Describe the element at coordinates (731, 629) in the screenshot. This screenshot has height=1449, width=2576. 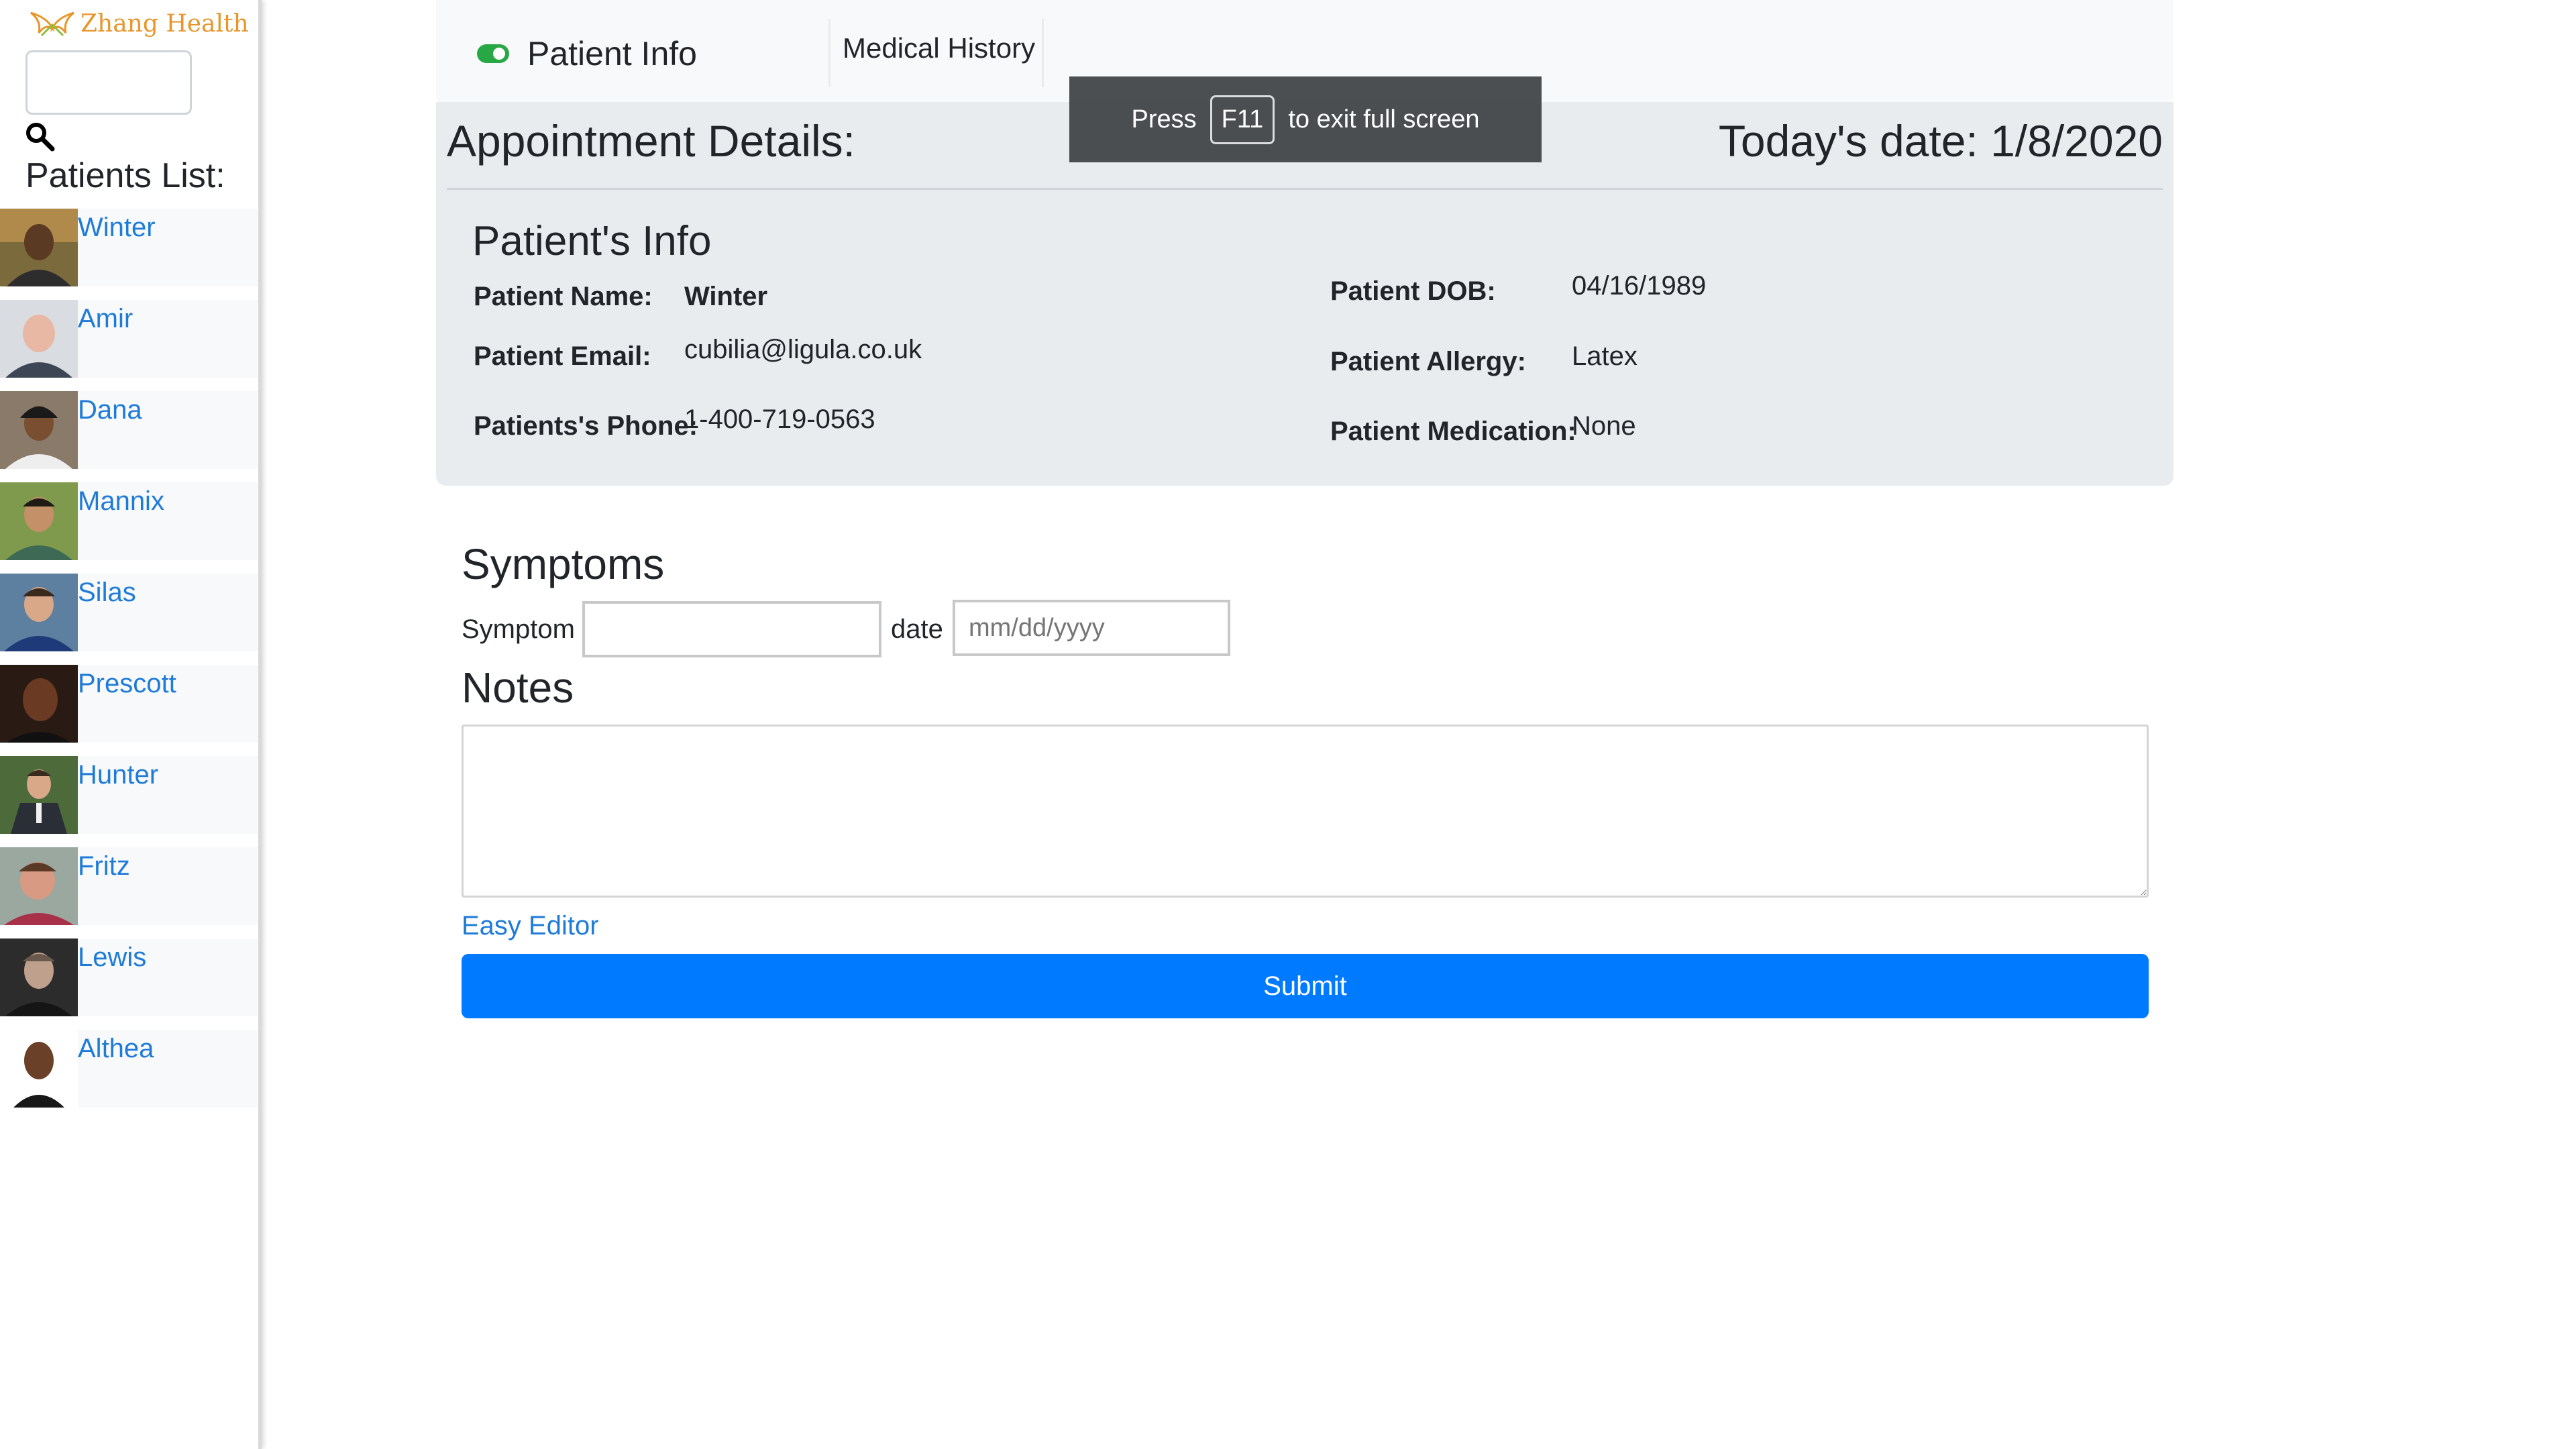
I see `symptom-input` at that location.